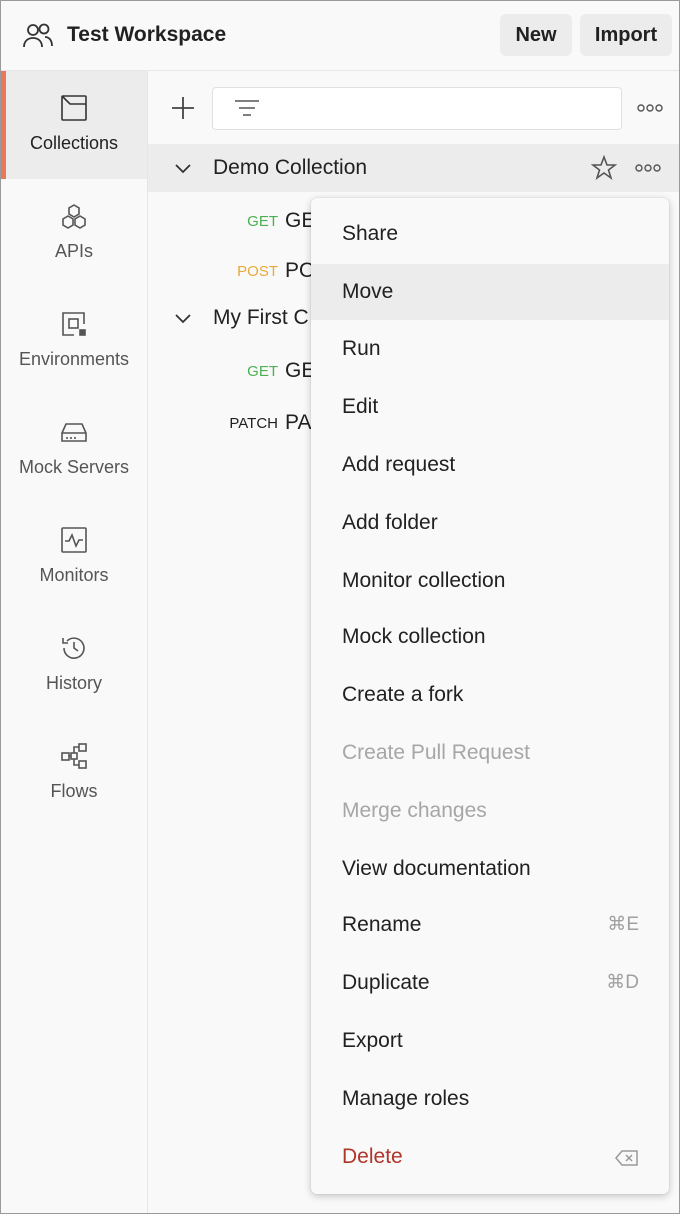 The width and height of the screenshot is (680, 1214). What do you see at coordinates (73, 251) in the screenshot?
I see `sidebar-item-label: APIs` at bounding box center [73, 251].